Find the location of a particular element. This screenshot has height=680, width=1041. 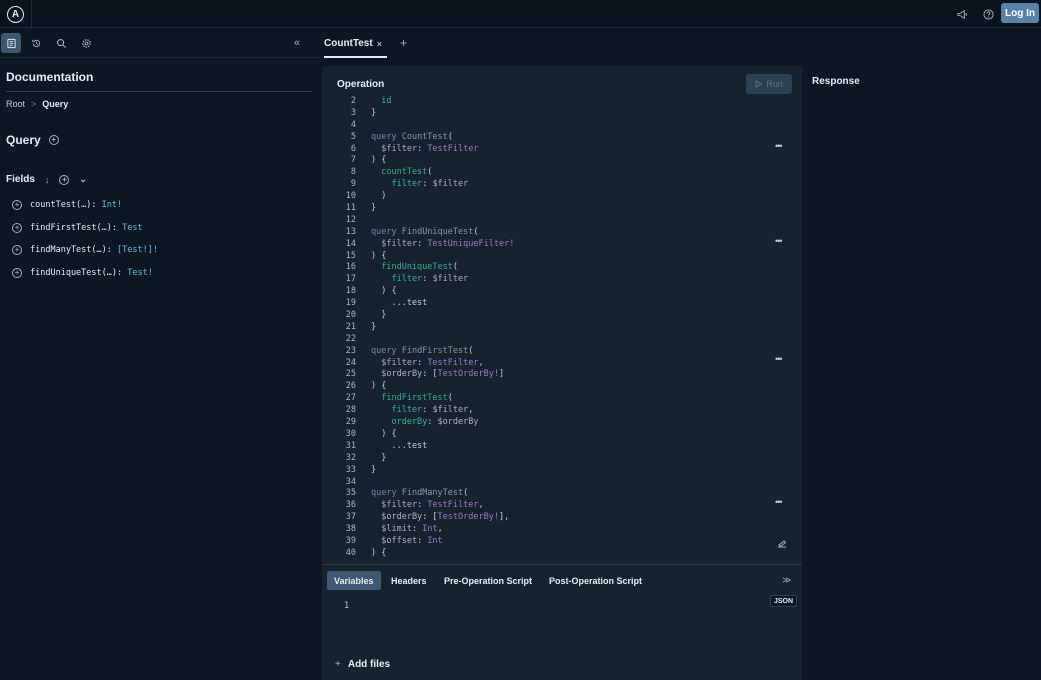

code-line: 3} is located at coordinates (562, 114).